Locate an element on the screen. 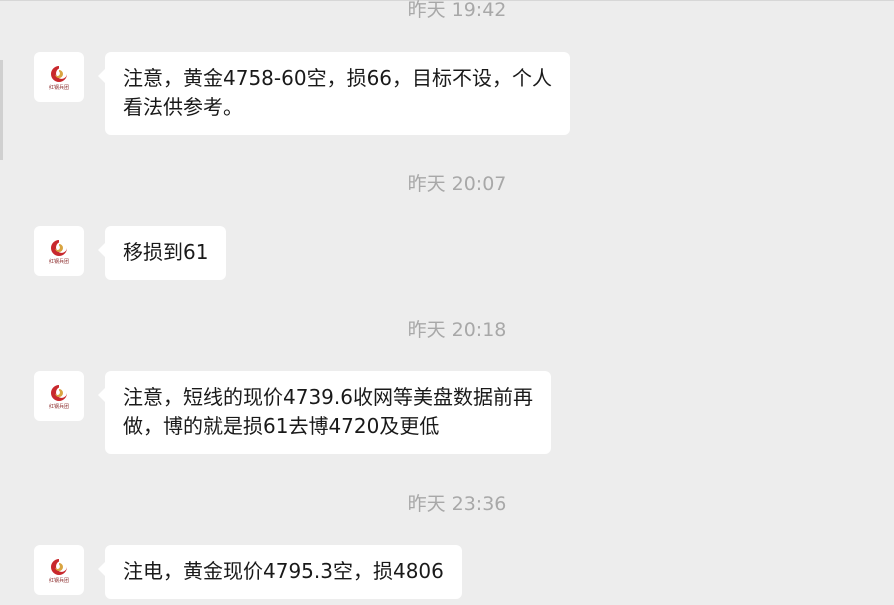 The image size is (894, 605). message-line: 做，博的就是损61去博4720及更低 is located at coordinates (281, 426).